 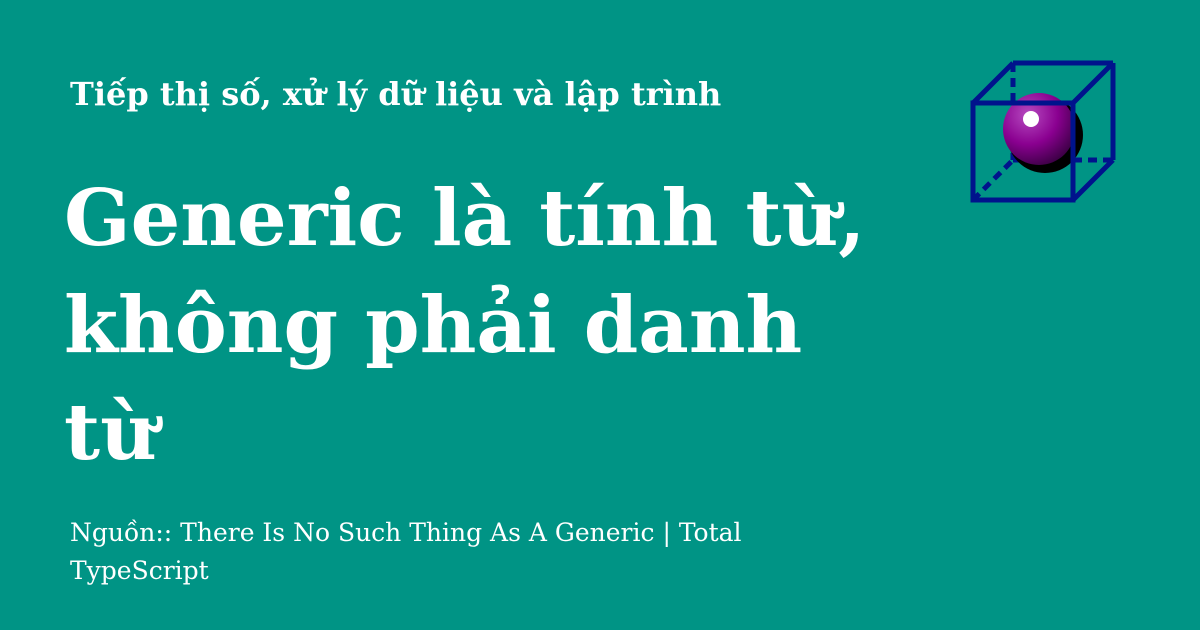 What do you see at coordinates (396, 94) in the screenshot?
I see `site-name: Tiếp thị số, xử lý dữ liệu và lập trình` at bounding box center [396, 94].